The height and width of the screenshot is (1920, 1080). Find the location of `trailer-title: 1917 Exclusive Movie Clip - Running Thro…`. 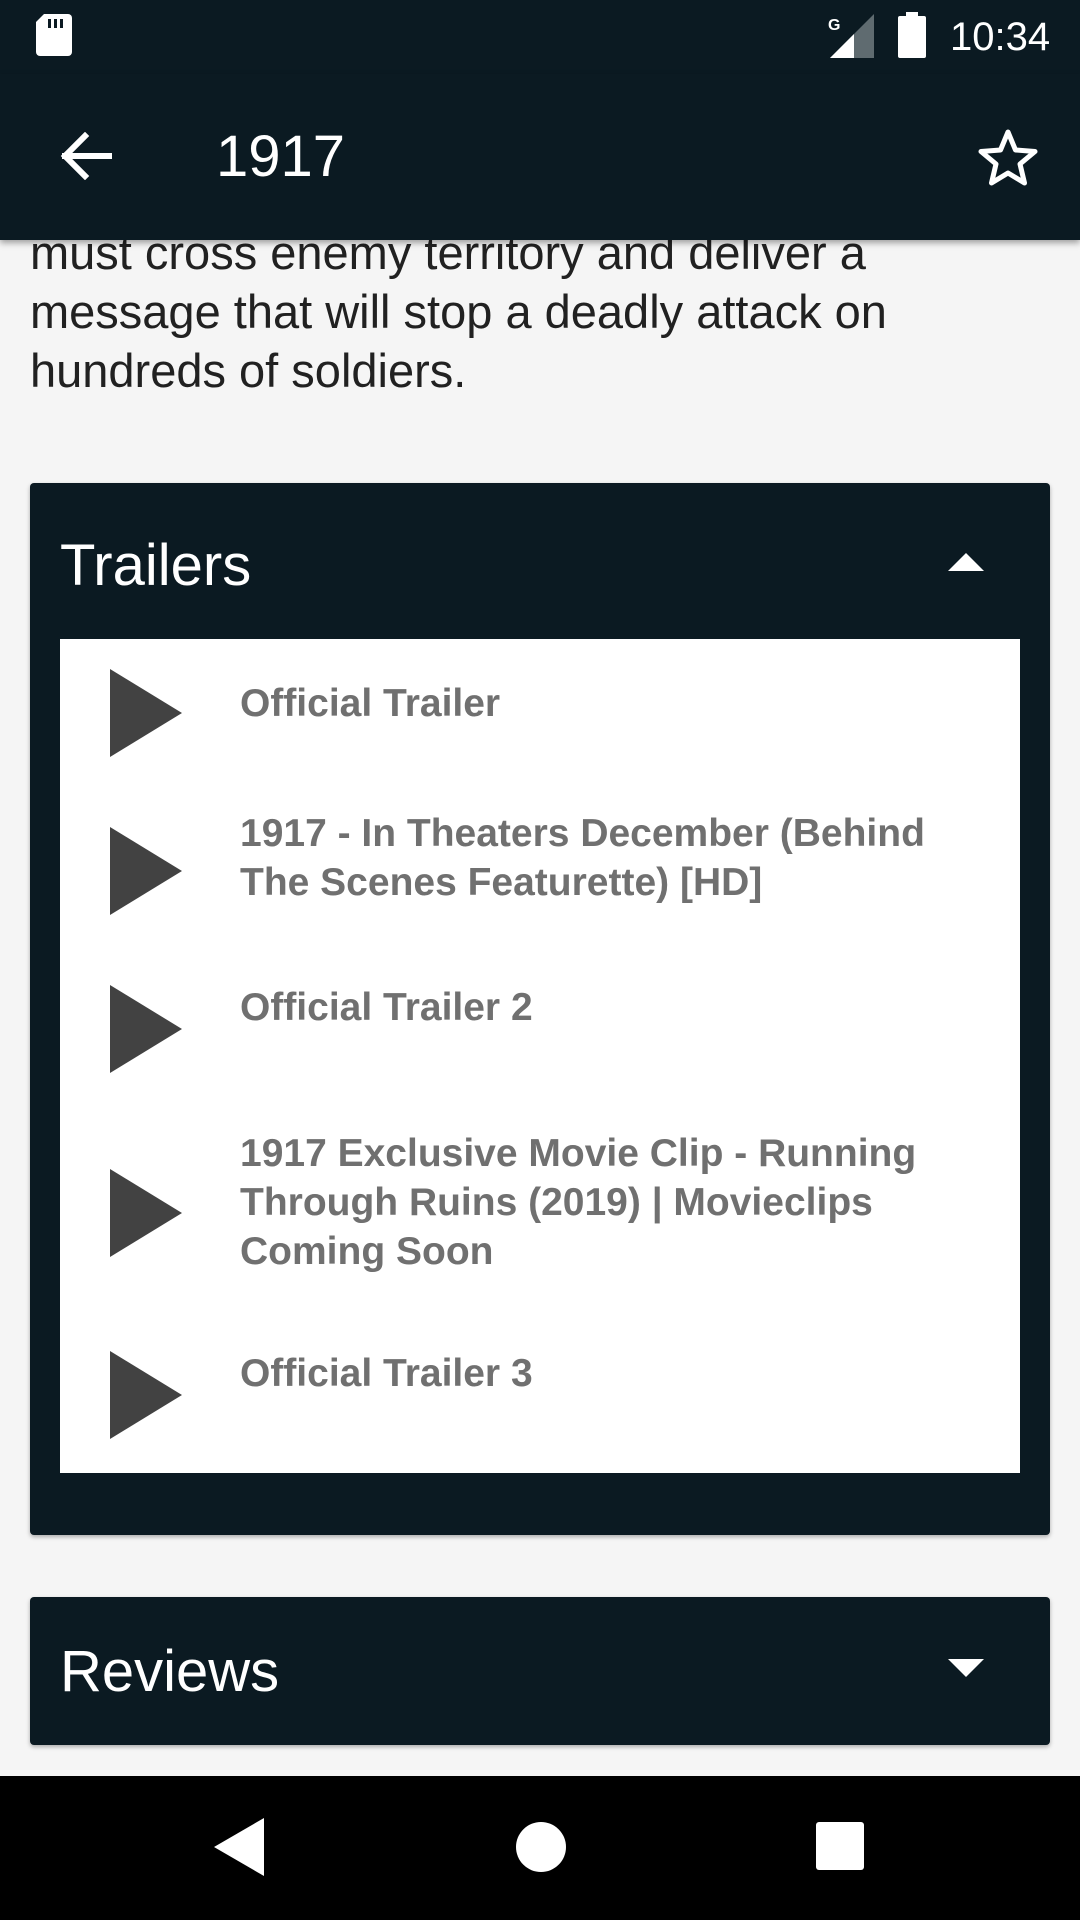

trailer-title: 1917 Exclusive Movie Clip - Running Thro… is located at coordinates (578, 1202).